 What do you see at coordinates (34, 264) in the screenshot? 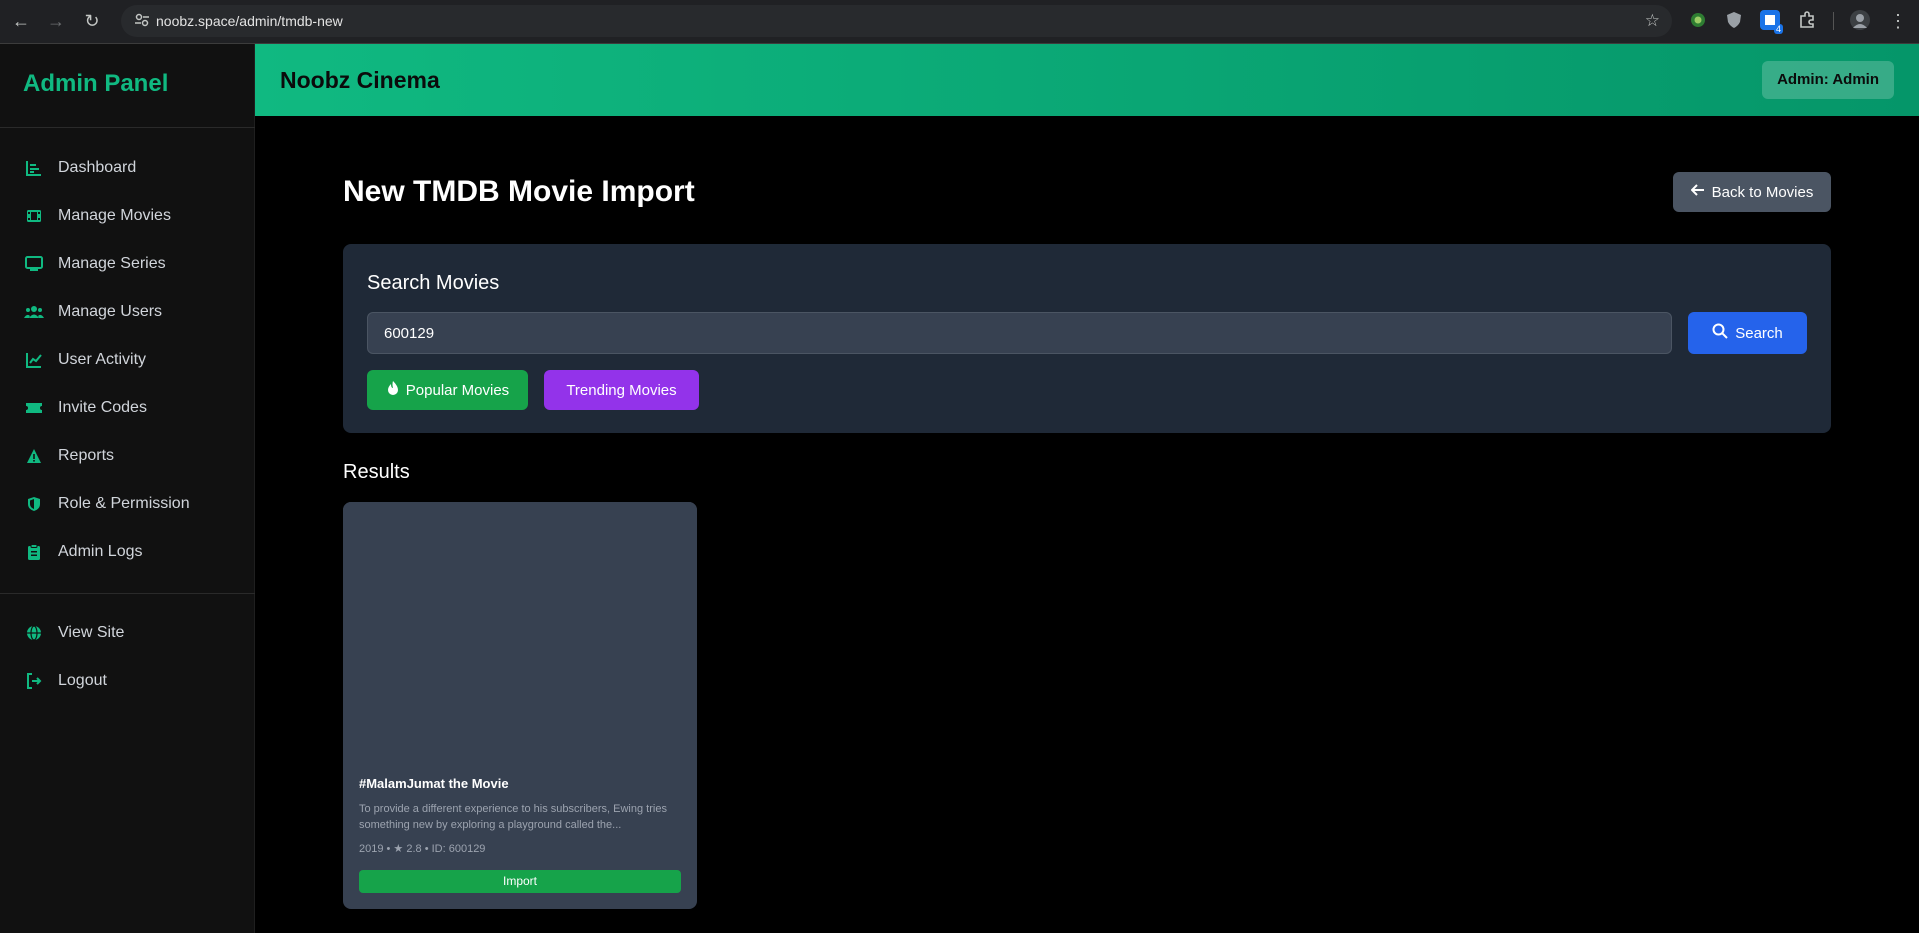
I see `tv-icon` at bounding box center [34, 264].